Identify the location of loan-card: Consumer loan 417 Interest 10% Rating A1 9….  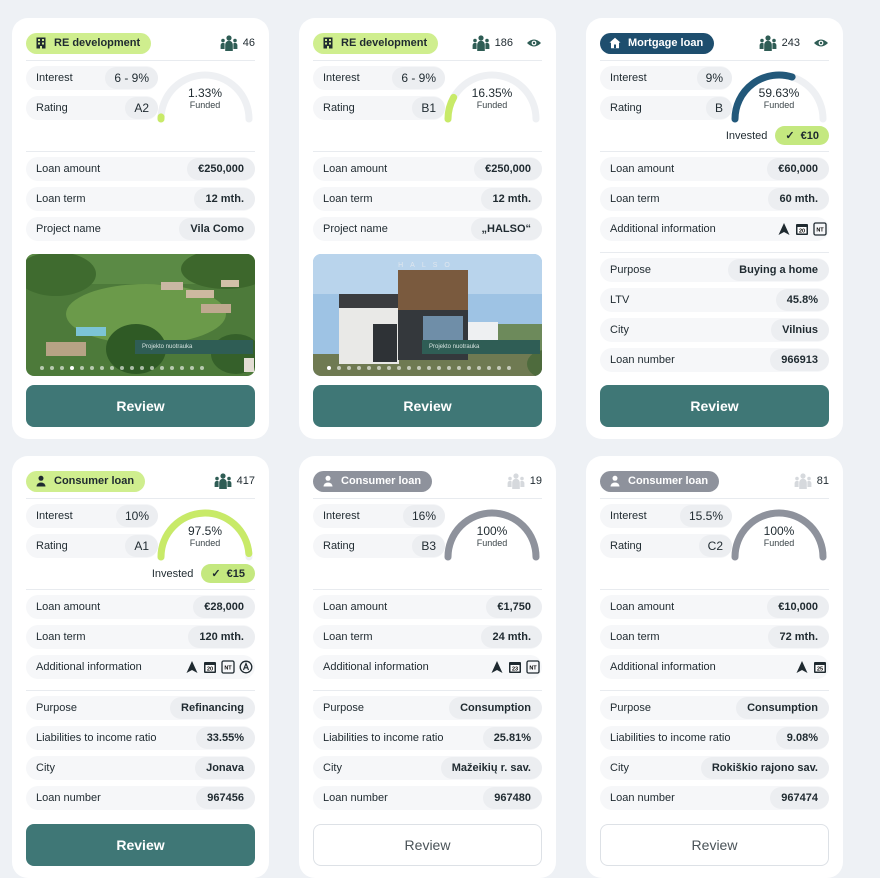
(140, 667).